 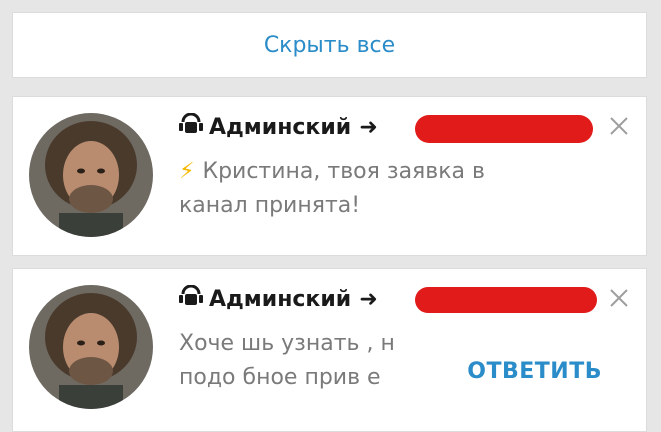 What do you see at coordinates (187, 171) in the screenshot?
I see `lightning-icon: ⚡` at bounding box center [187, 171].